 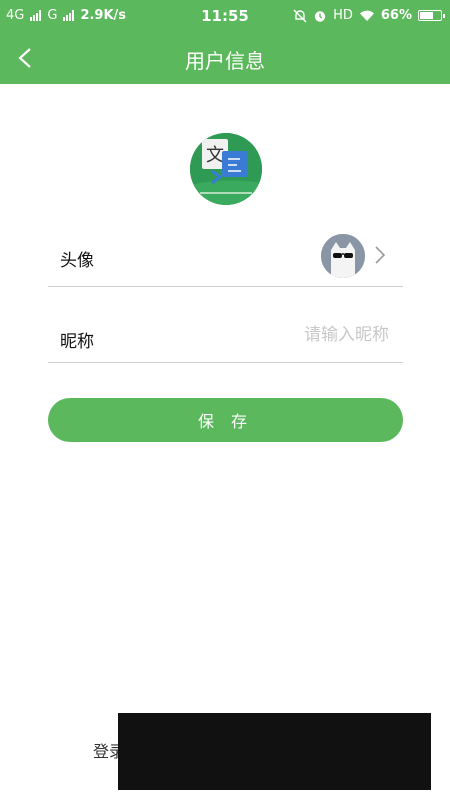 What do you see at coordinates (225, 16) in the screenshot?
I see `status-bar: 4G G 2.9K/s 11:55 HD 66%` at bounding box center [225, 16].